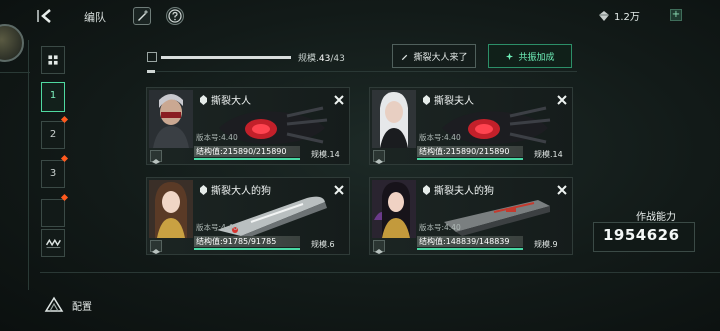 This screenshot has height=331, width=720. I want to click on ship-card: 撕裂夫人的狗 版本号:4.40 结构值:148839/148839 规模.9, so click(471, 216).